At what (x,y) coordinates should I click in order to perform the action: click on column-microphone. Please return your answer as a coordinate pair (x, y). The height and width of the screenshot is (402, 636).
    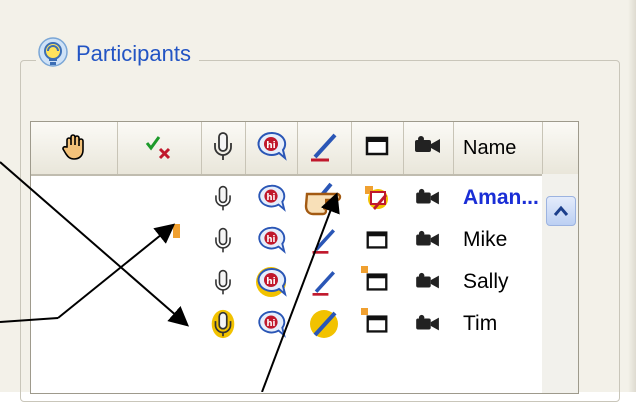
    Looking at the image, I should click on (223, 148).